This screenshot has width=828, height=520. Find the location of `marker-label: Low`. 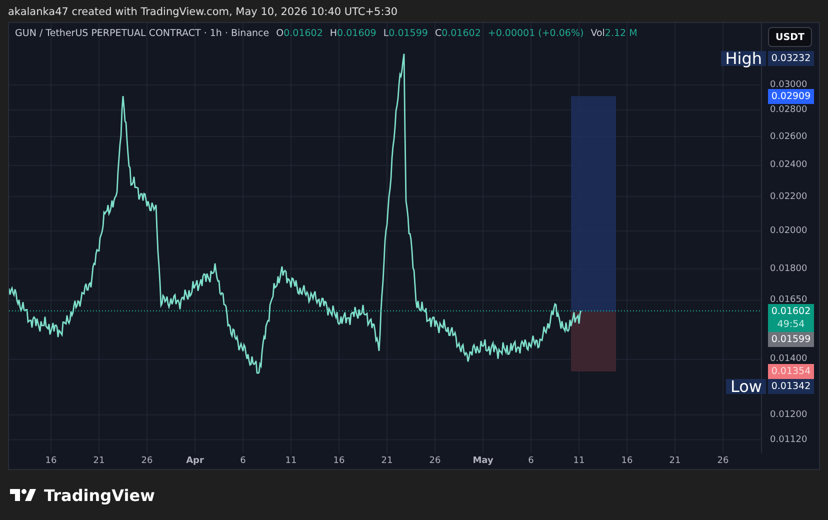

marker-label: Low is located at coordinates (746, 386).